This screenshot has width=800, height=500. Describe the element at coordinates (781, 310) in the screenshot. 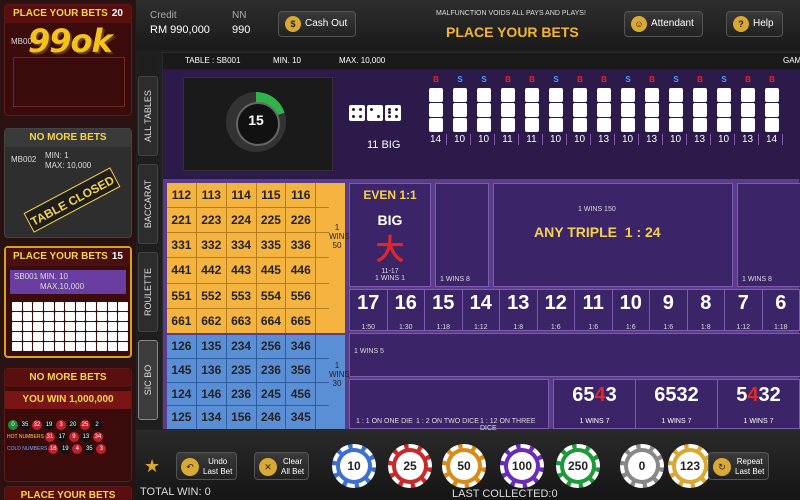

I see `total-bet-cell: 6 1:18` at that location.